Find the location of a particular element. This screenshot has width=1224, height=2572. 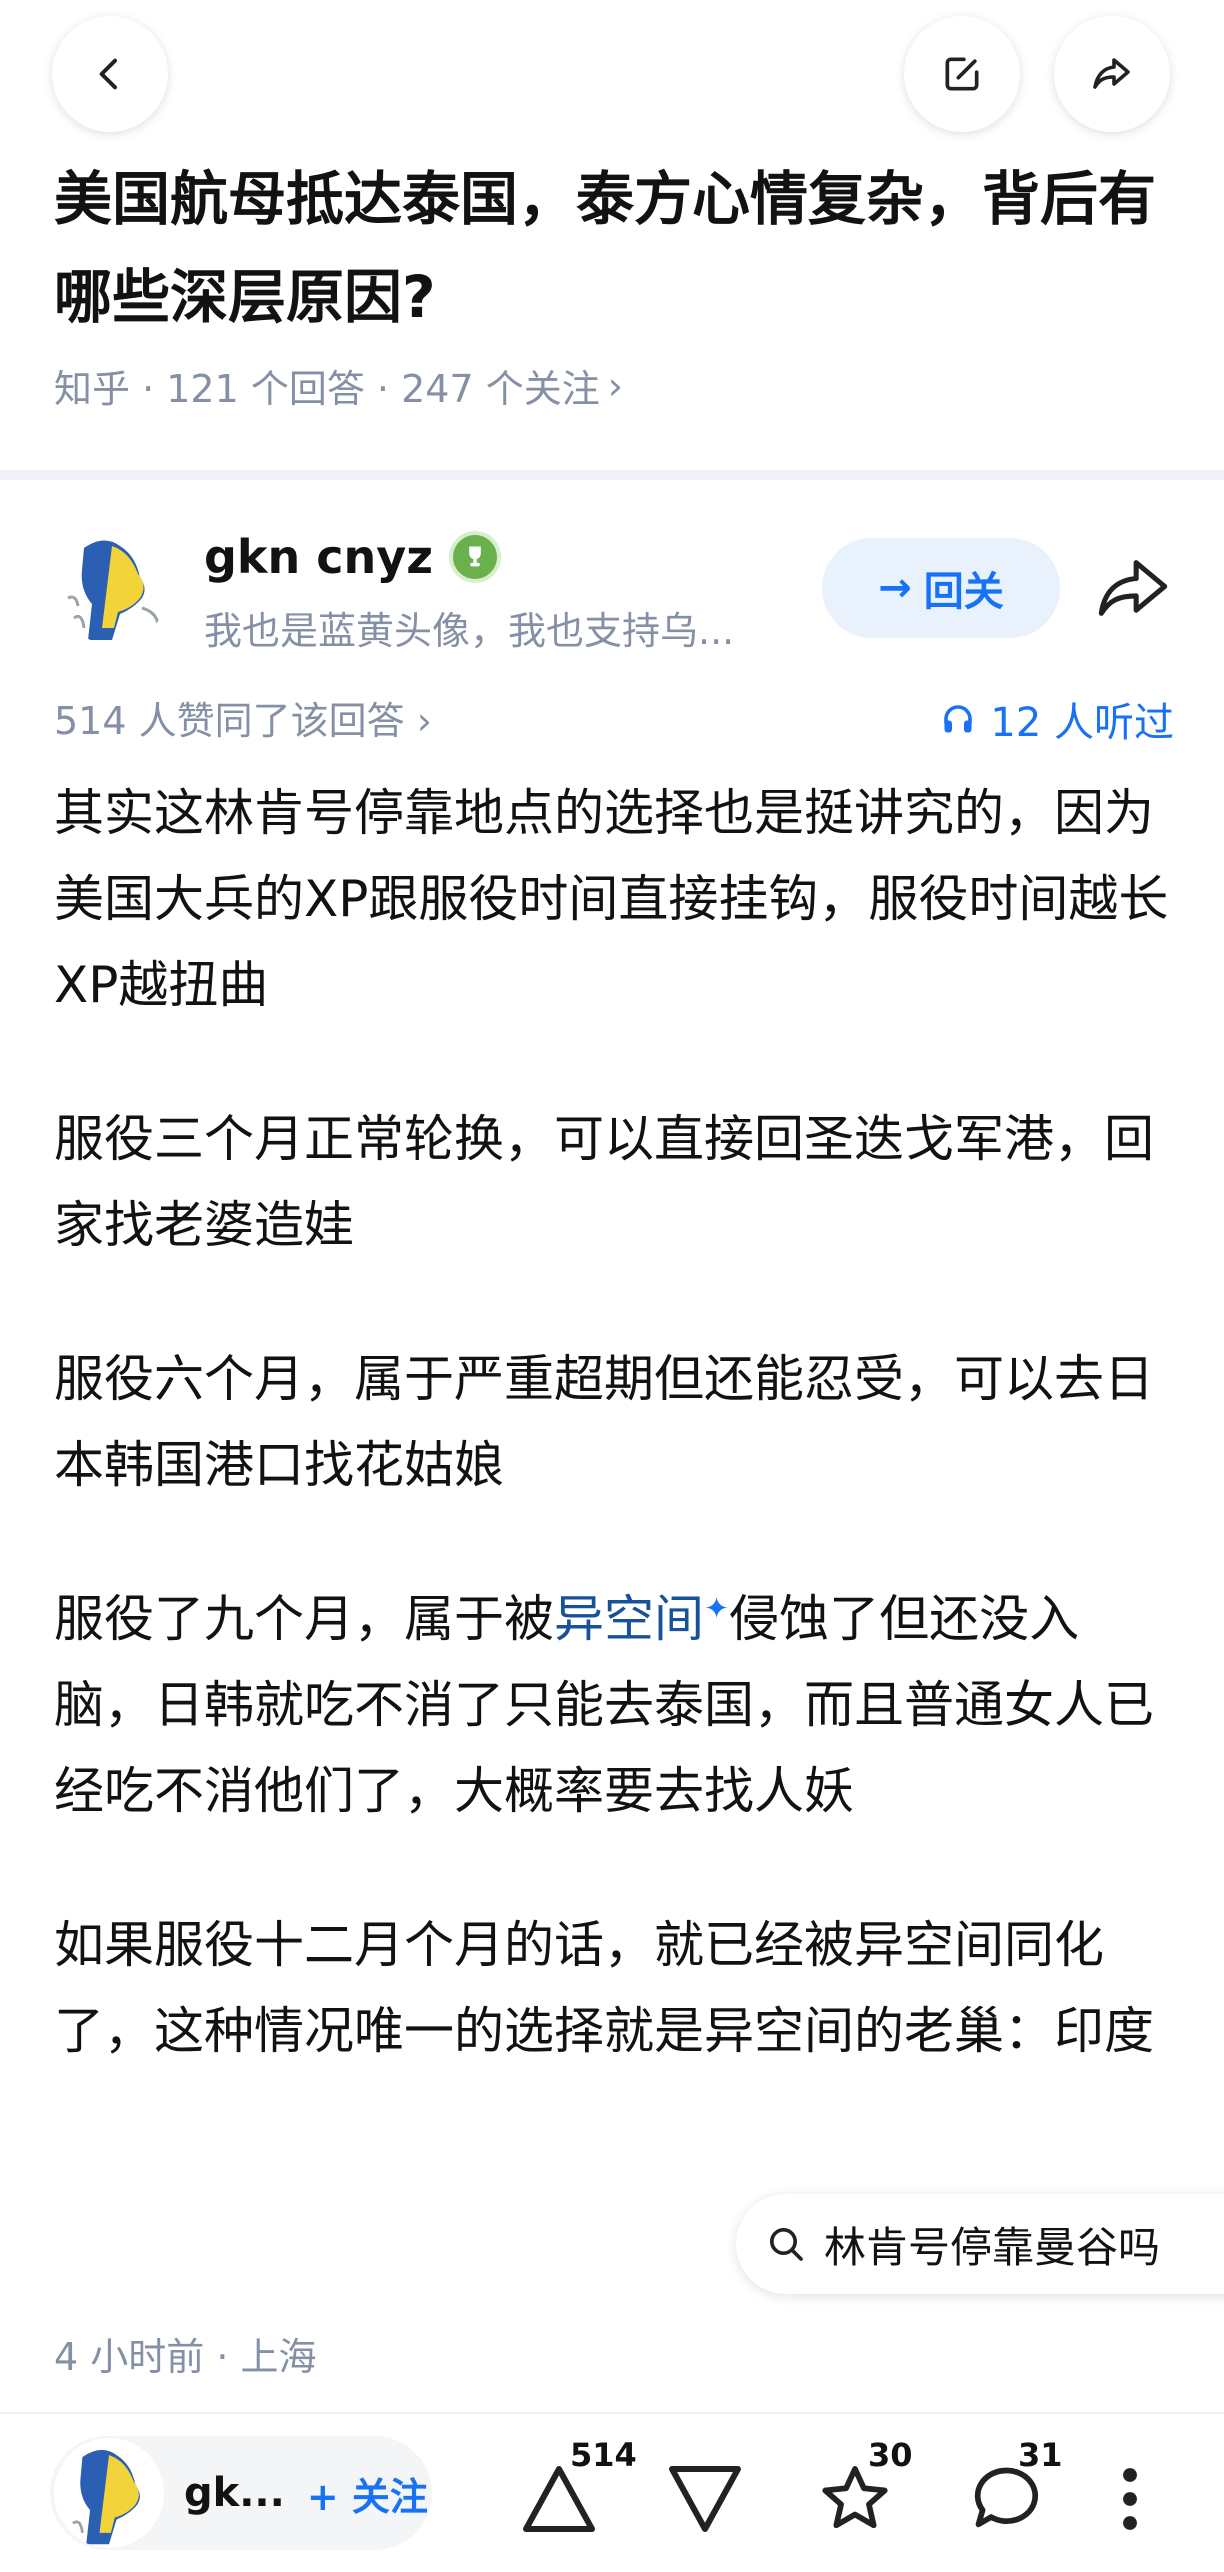

more-icon is located at coordinates (1130, 2499).